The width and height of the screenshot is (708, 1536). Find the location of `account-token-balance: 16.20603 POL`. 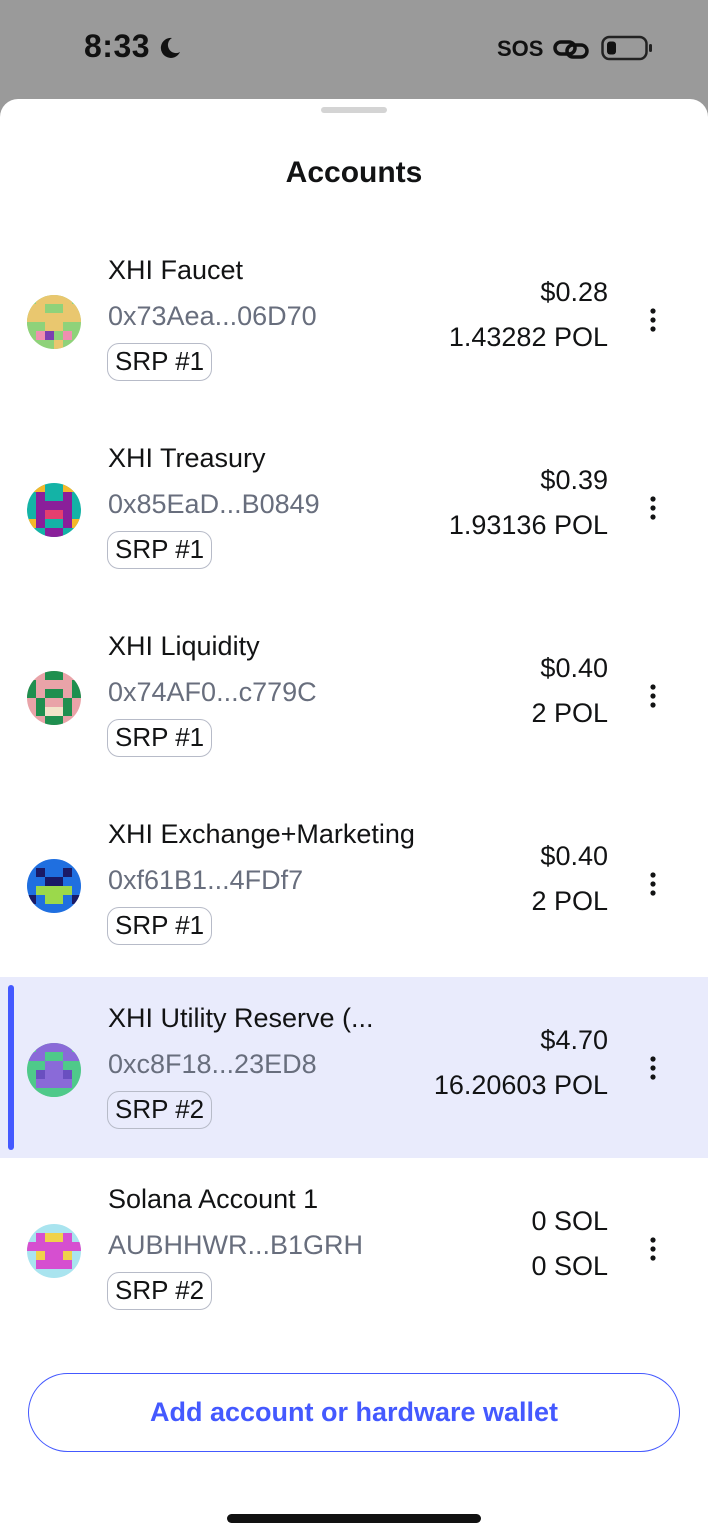

account-token-balance: 16.20603 POL is located at coordinates (520, 1085).